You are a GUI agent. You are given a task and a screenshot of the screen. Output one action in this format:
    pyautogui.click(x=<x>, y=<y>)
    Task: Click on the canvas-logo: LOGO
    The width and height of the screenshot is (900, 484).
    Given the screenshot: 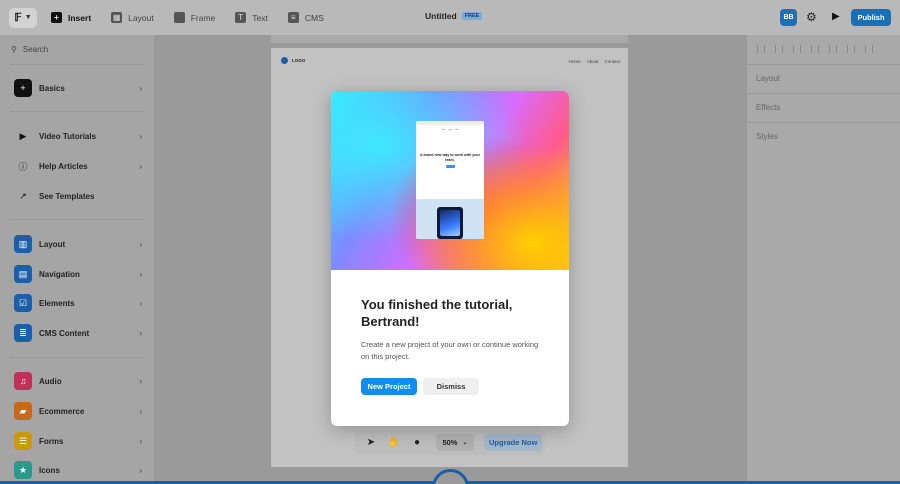 What is the action you would take?
    pyautogui.click(x=293, y=60)
    